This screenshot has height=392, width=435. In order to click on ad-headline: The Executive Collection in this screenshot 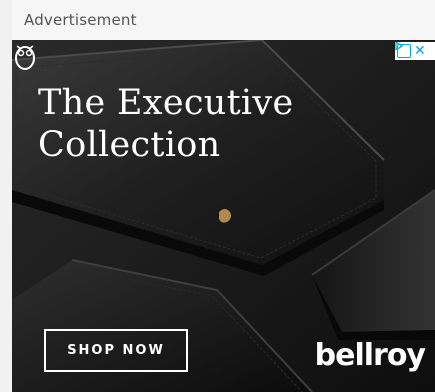, I will do `click(166, 124)`.